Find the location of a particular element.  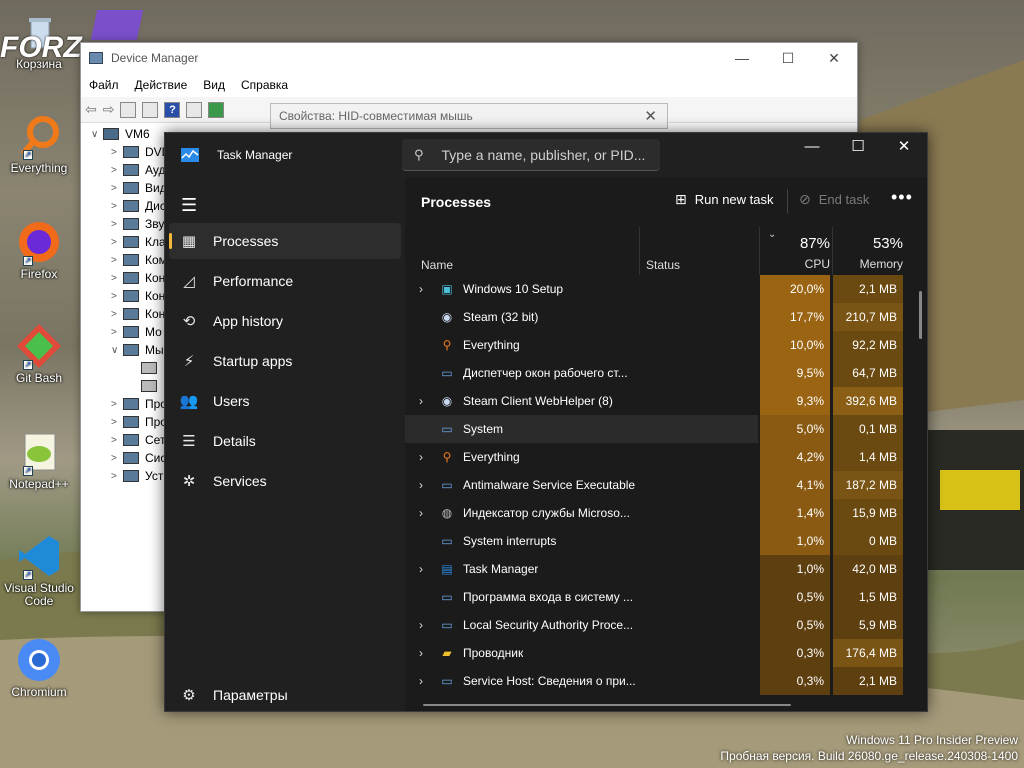

process-row: ▭ System 5,0% 0,1 MB is located at coordinates (666, 429).